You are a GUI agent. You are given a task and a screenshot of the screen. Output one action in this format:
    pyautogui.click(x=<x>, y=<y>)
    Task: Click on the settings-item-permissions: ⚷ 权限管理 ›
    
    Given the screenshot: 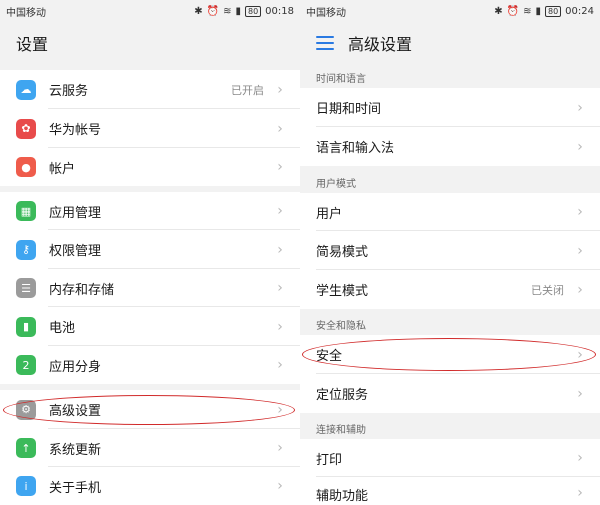 What is the action you would take?
    pyautogui.click(x=150, y=249)
    